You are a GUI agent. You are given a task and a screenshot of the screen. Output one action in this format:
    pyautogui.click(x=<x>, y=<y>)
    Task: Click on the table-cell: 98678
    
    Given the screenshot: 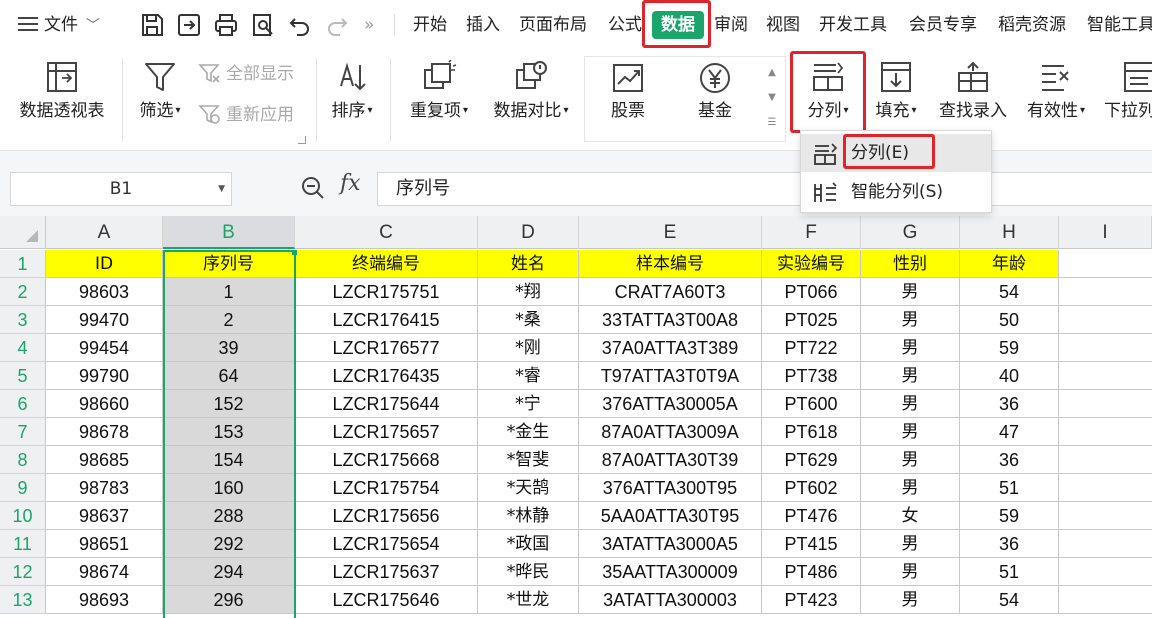 What is the action you would take?
    pyautogui.click(x=104, y=432)
    